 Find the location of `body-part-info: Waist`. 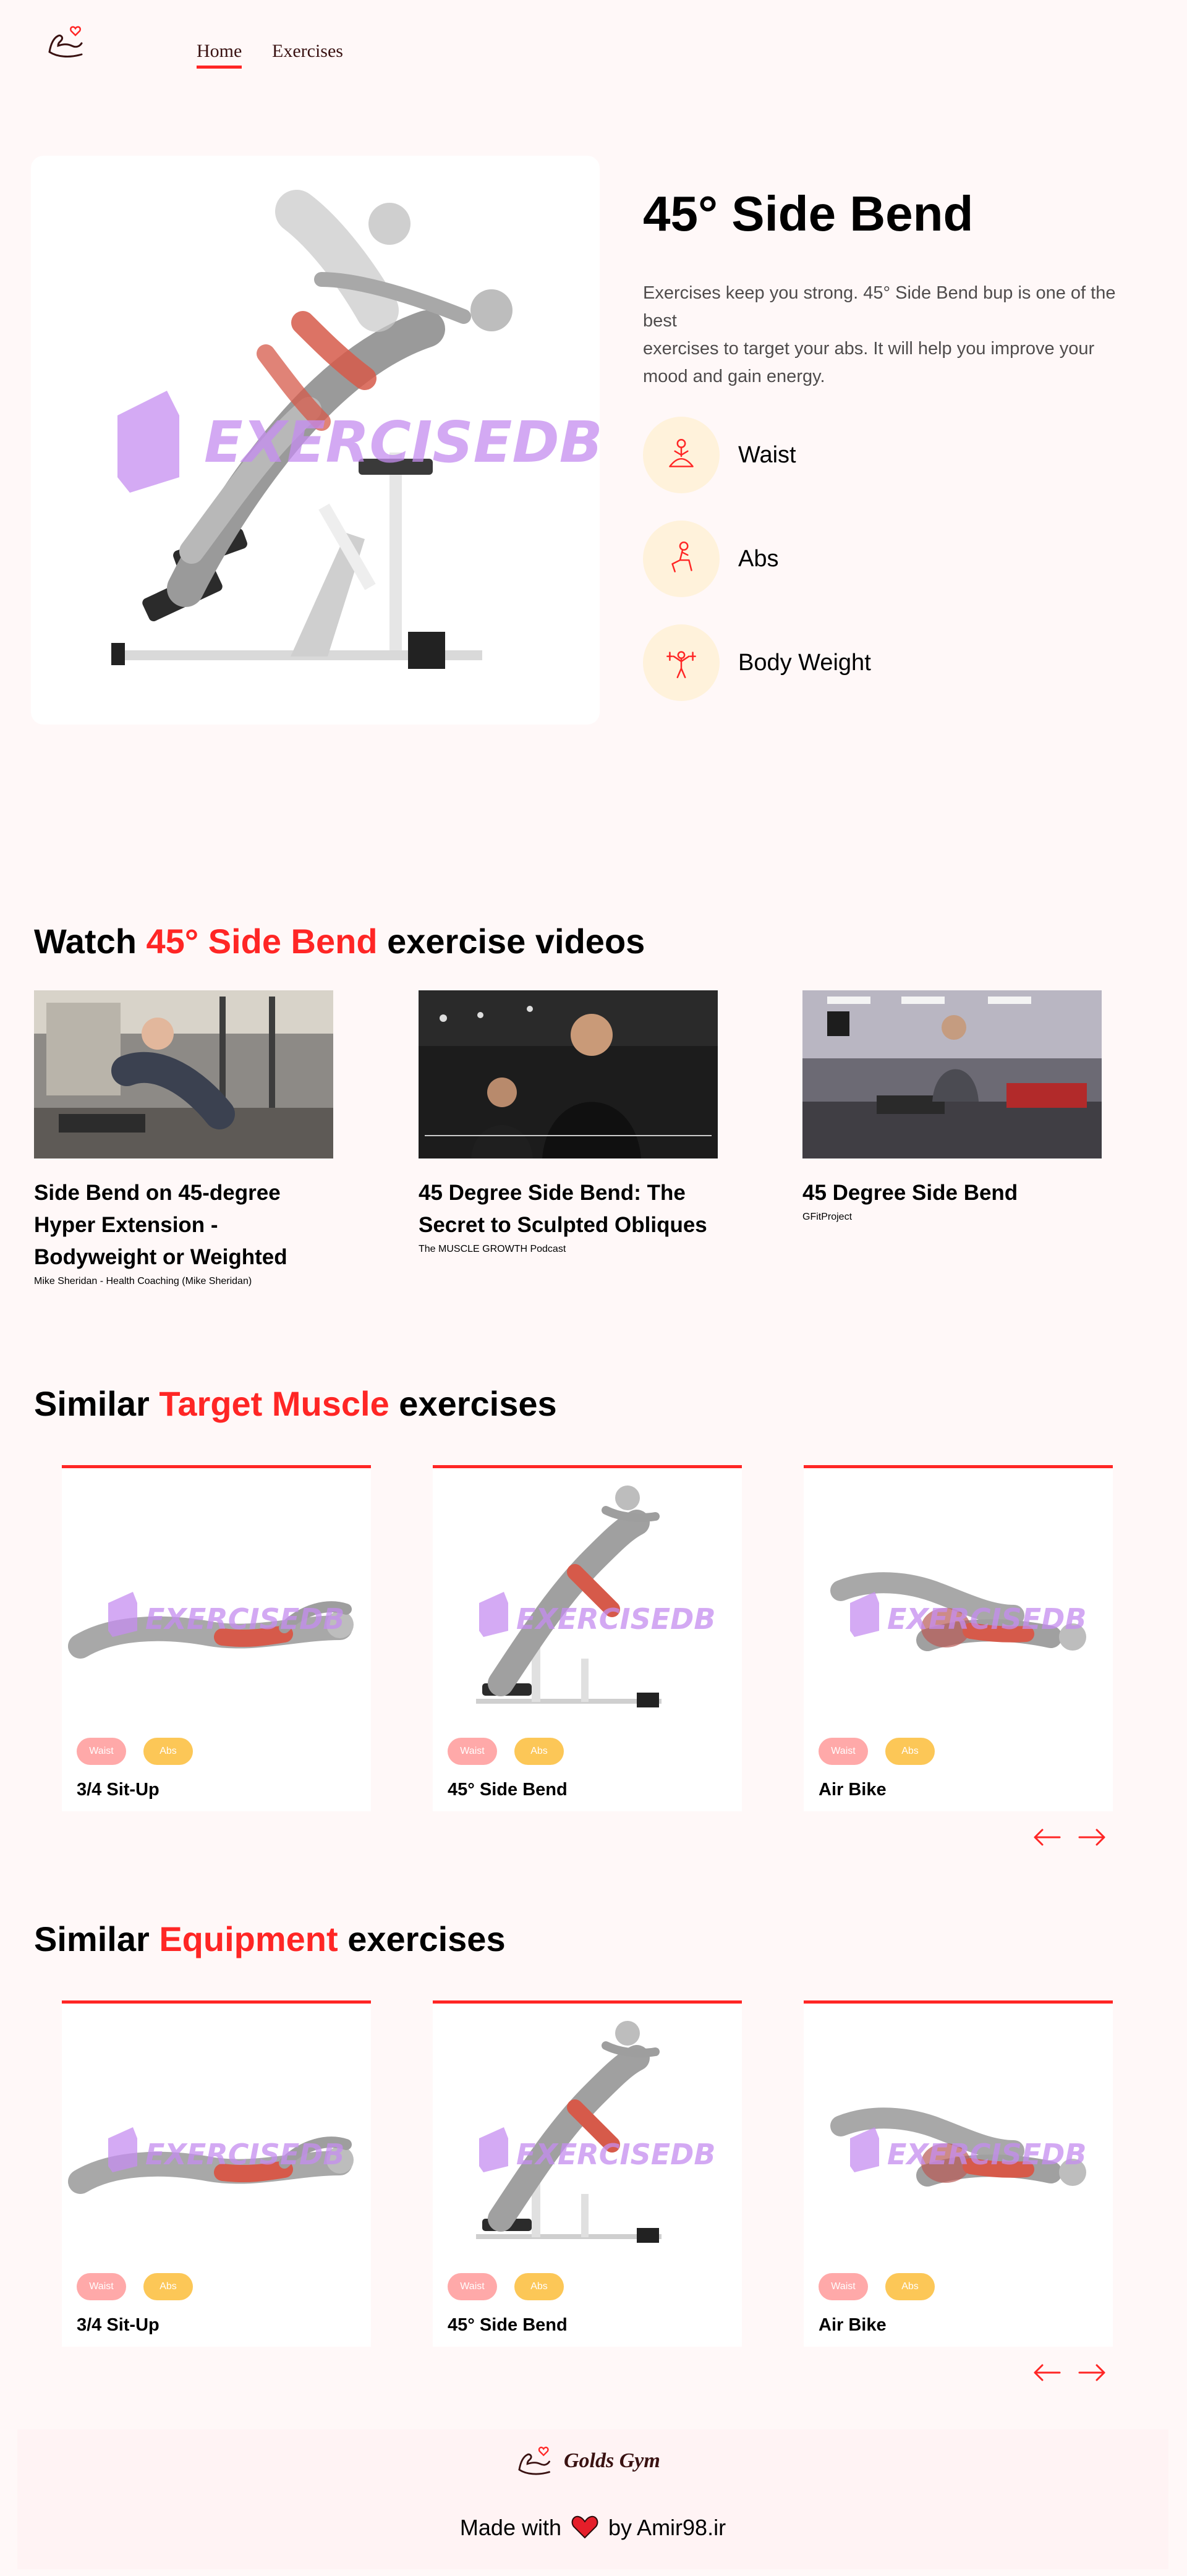

body-part-info: Waist is located at coordinates (720, 455).